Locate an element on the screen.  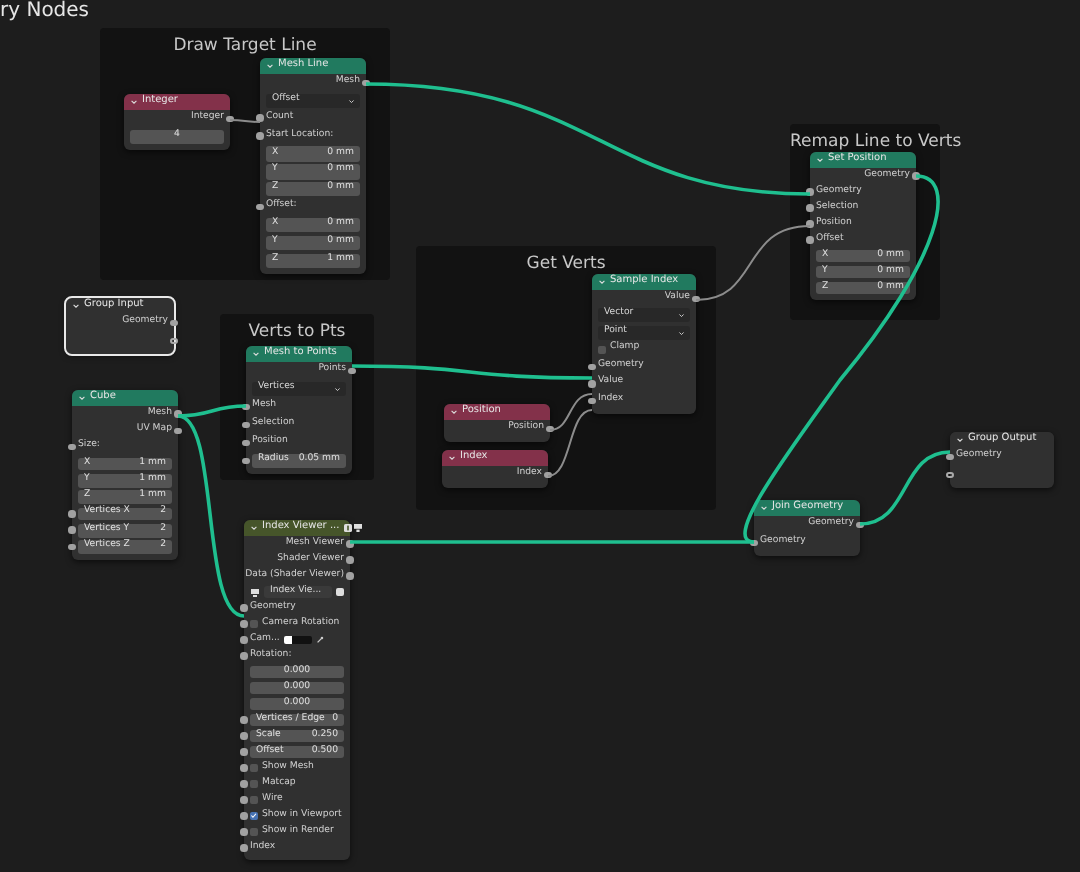
toggle-icon is located at coordinates (340, 592).